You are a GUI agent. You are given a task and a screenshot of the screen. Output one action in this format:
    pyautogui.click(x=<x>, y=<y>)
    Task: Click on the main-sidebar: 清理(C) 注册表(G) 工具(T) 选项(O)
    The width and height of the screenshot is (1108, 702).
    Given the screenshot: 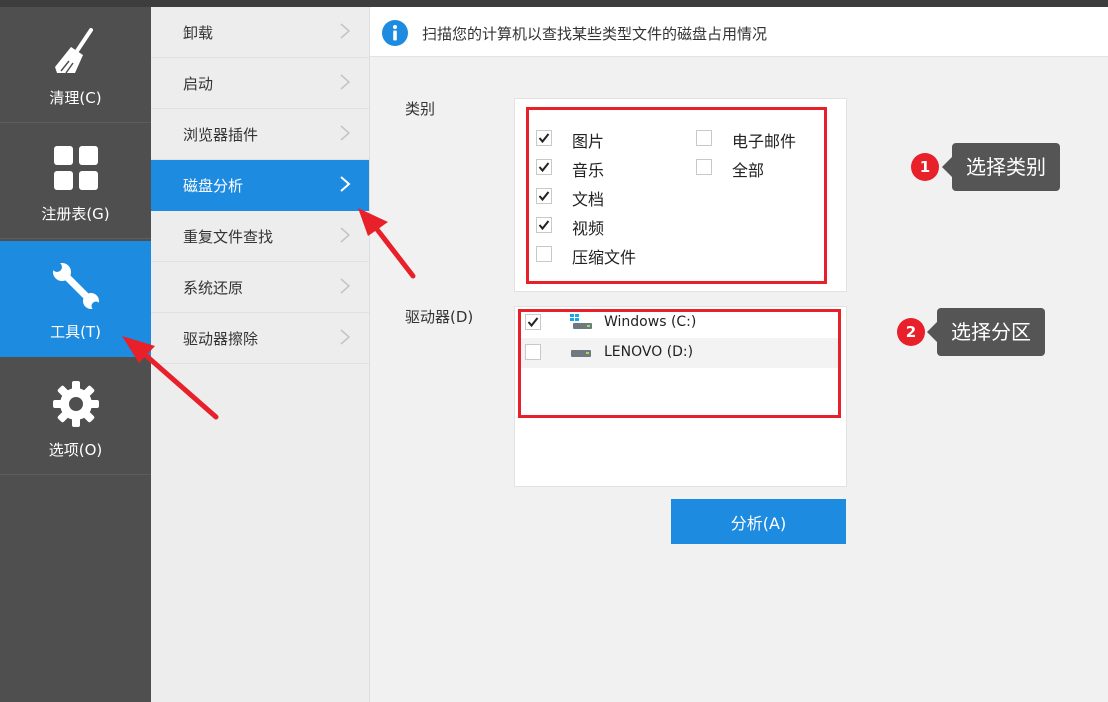 What is the action you would take?
    pyautogui.click(x=75, y=354)
    